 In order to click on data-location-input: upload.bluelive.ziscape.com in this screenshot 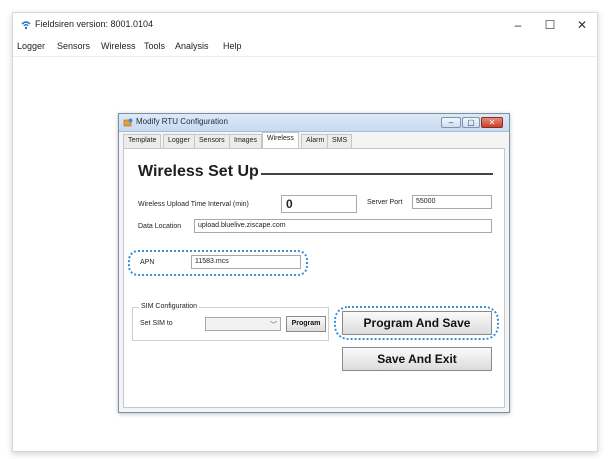, I will do `click(343, 226)`.